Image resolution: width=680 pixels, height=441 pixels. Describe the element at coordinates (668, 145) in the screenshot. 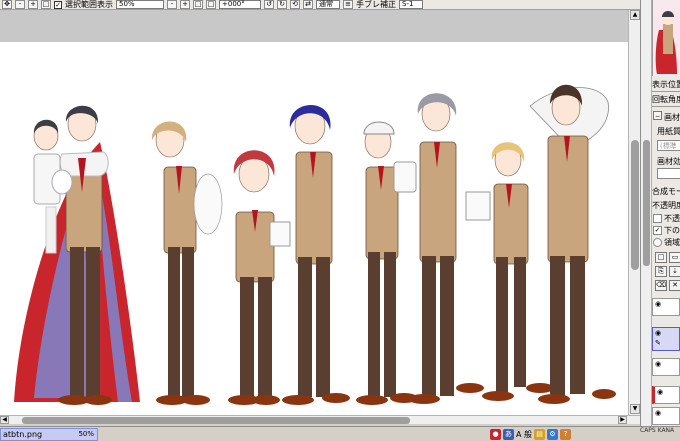

I see `paper-select: (標準` at that location.